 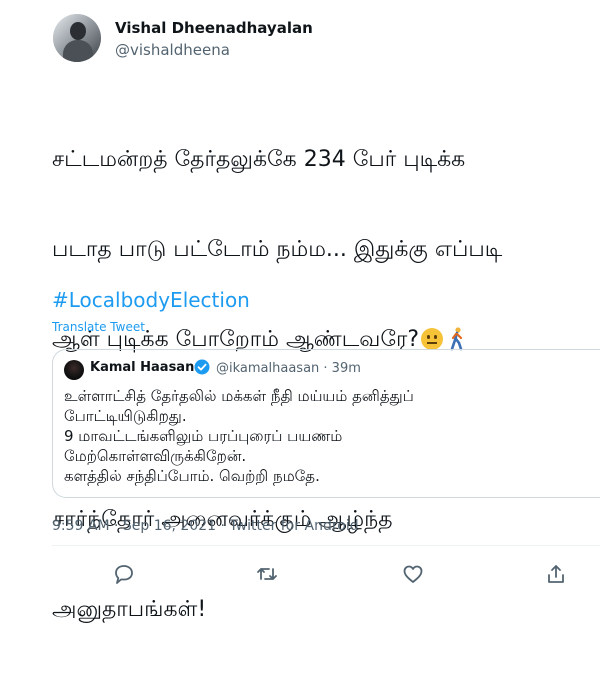 What do you see at coordinates (192, 476) in the screenshot?
I see `quoted-line: களத்தில் சந்திப்போம். வெற்றி நமதே.` at bounding box center [192, 476].